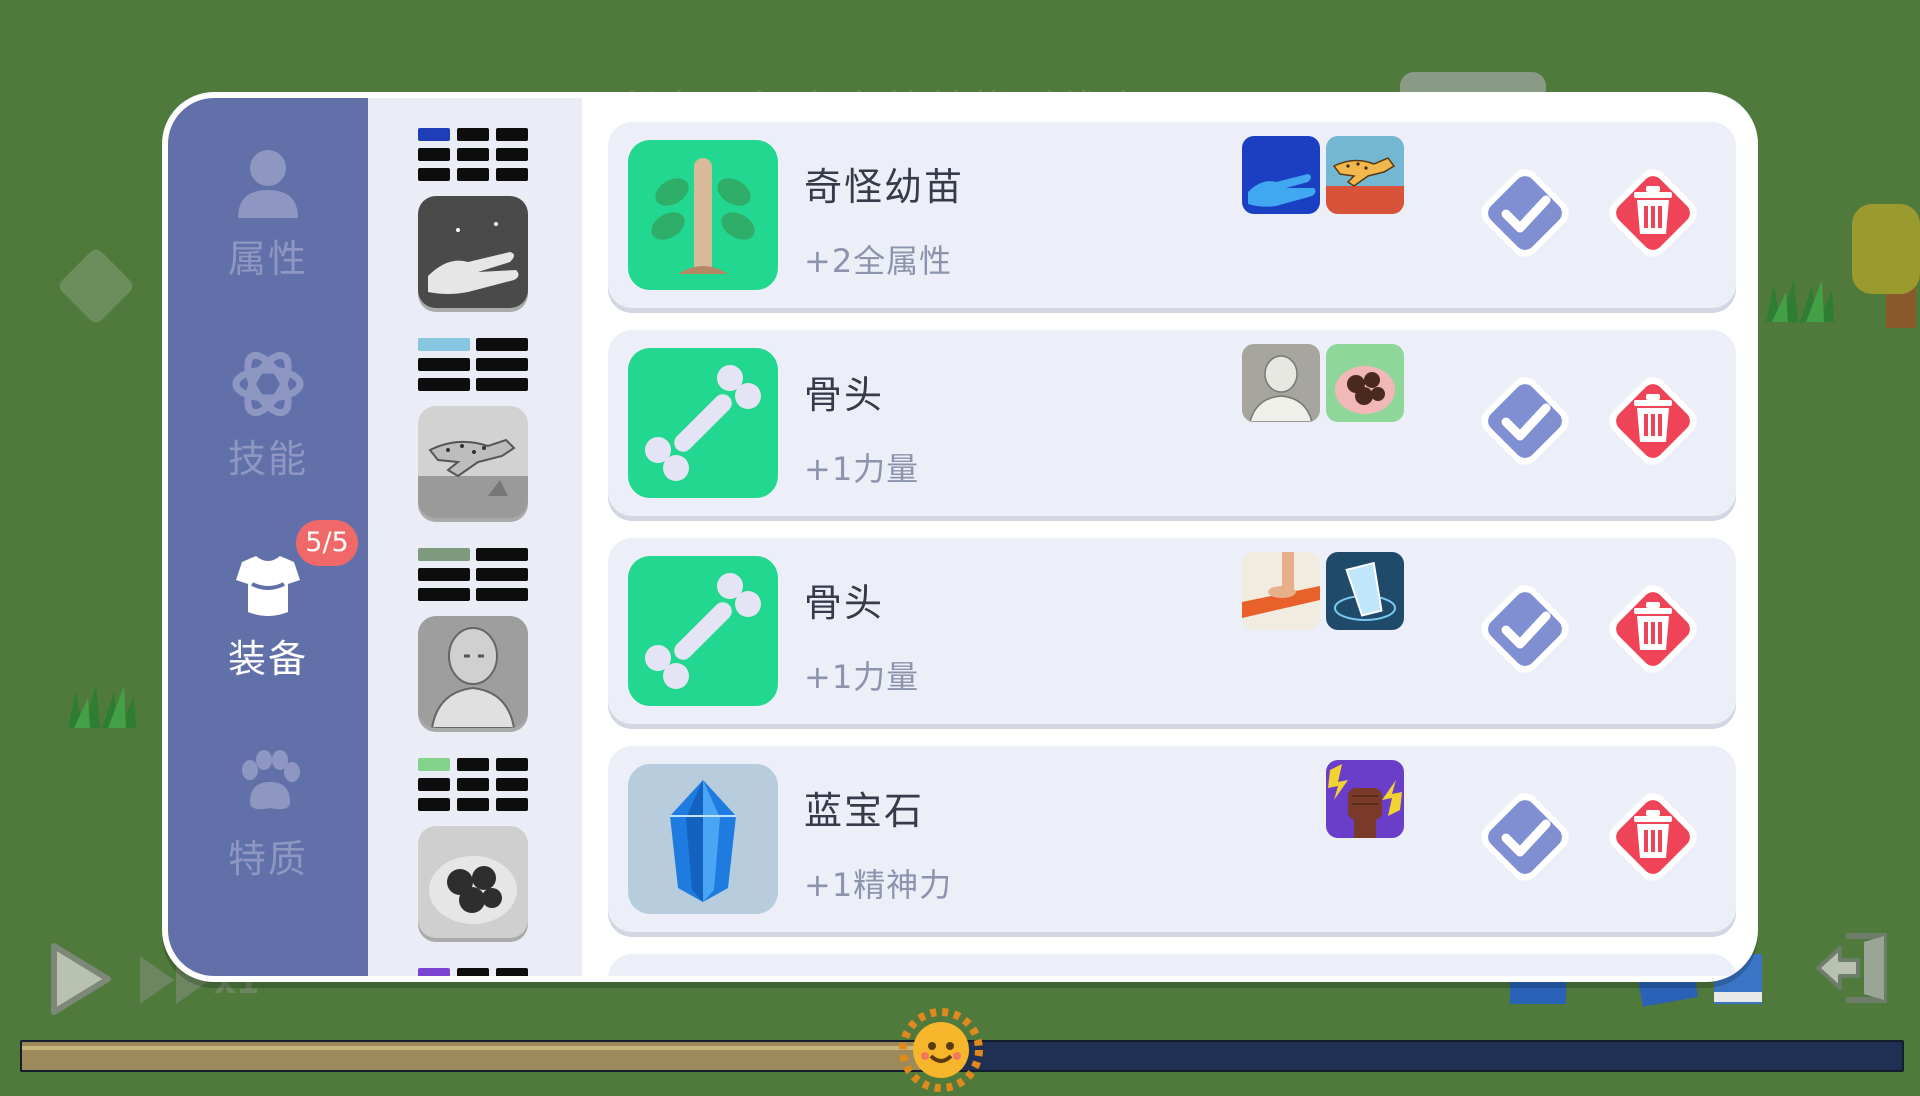  I want to click on tree-icon, so click(1886, 266).